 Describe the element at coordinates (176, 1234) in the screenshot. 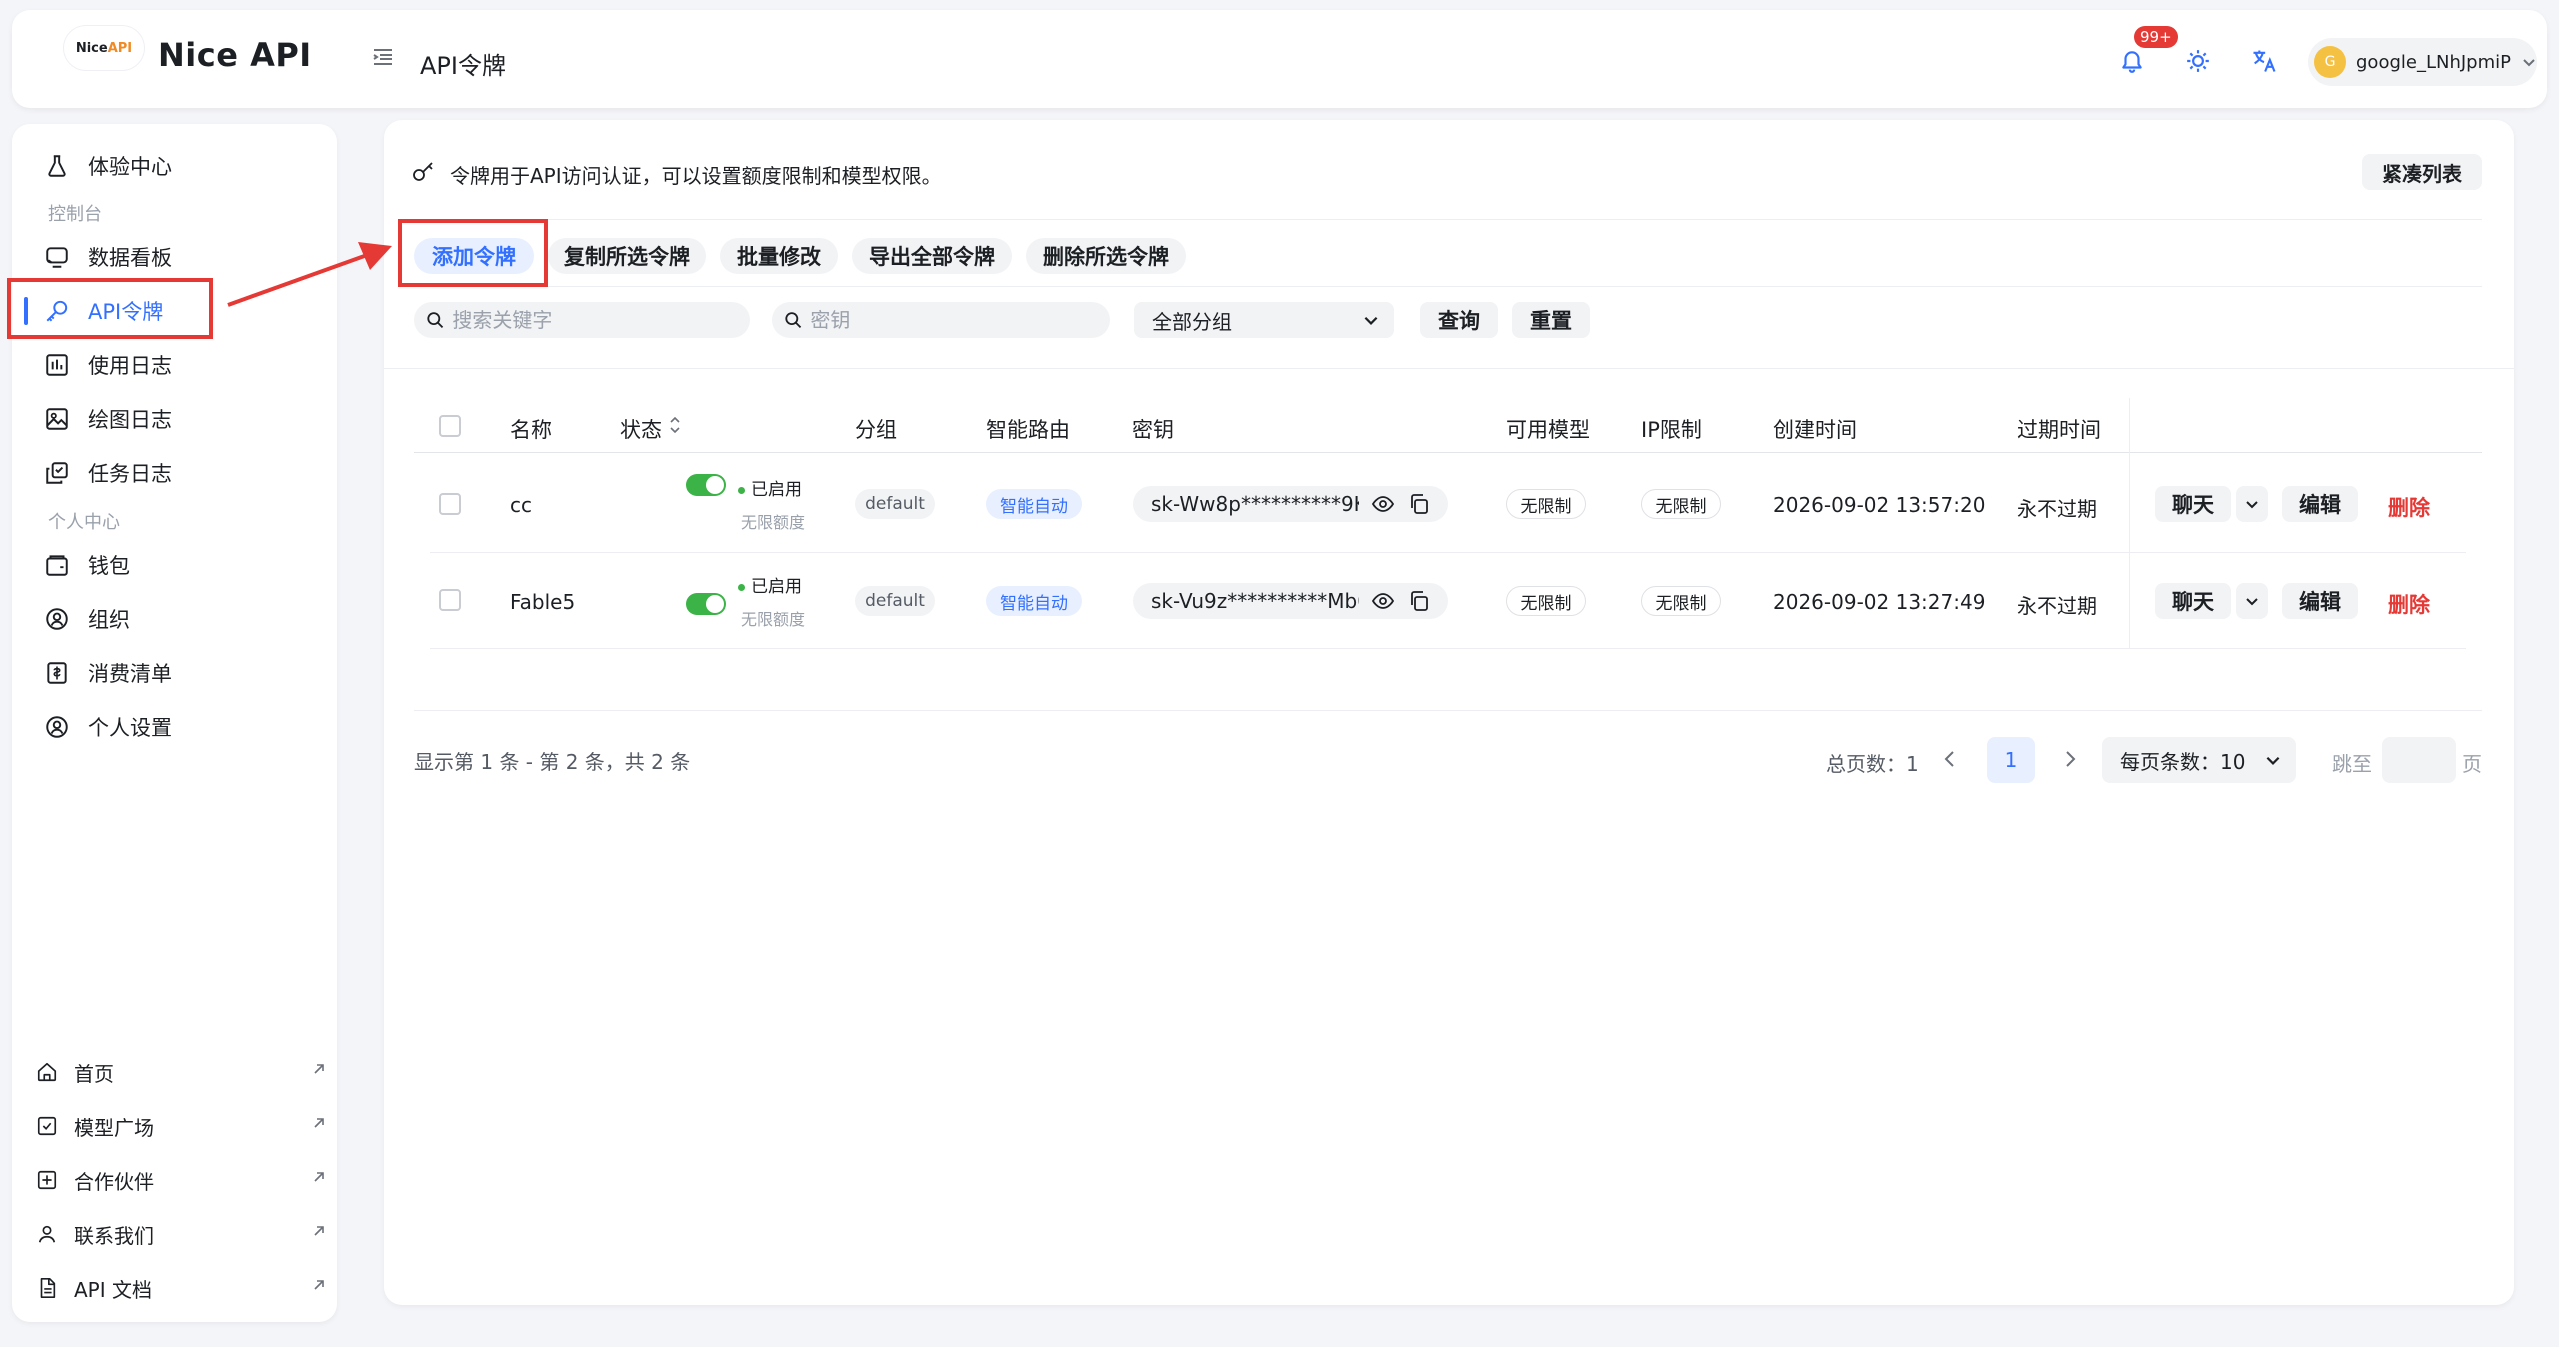

I see `footer-link-contact: 联系我们` at that location.